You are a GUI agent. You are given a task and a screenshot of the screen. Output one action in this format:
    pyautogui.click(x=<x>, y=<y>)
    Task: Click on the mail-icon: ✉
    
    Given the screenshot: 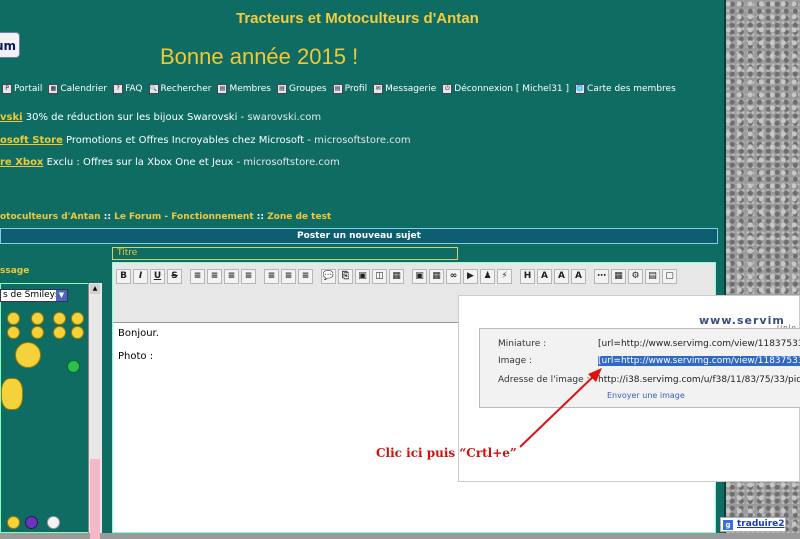 What is the action you would take?
    pyautogui.click(x=378, y=89)
    